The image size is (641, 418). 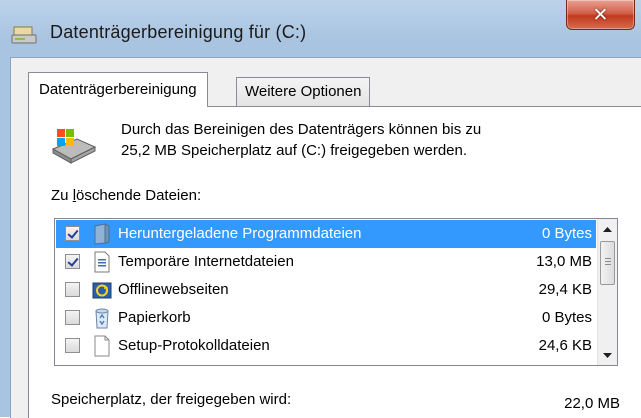 I want to click on scroll-thumb, so click(x=607, y=263).